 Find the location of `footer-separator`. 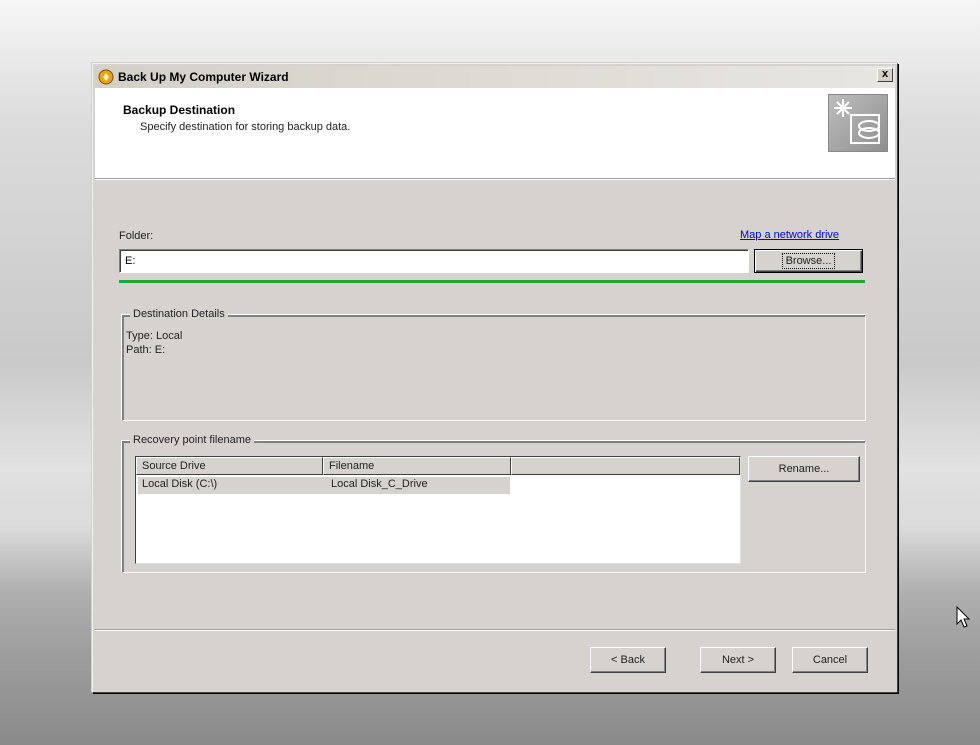

footer-separator is located at coordinates (495, 630).